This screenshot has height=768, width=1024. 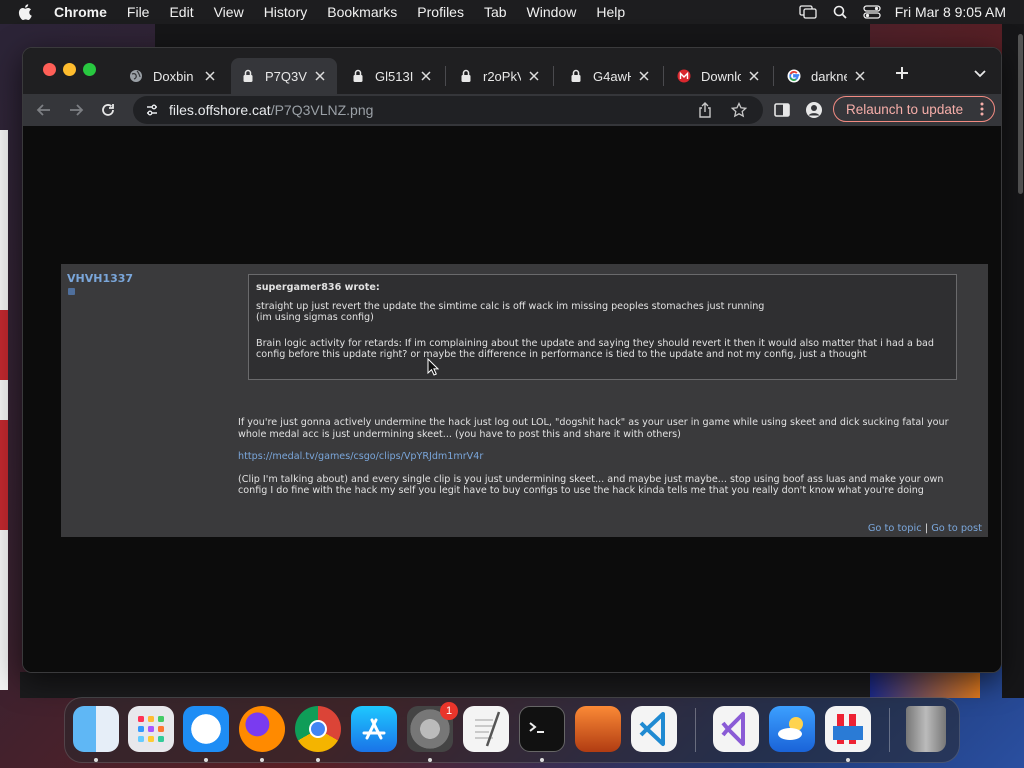 What do you see at coordinates (872, 12) in the screenshot?
I see `control-center-icon` at bounding box center [872, 12].